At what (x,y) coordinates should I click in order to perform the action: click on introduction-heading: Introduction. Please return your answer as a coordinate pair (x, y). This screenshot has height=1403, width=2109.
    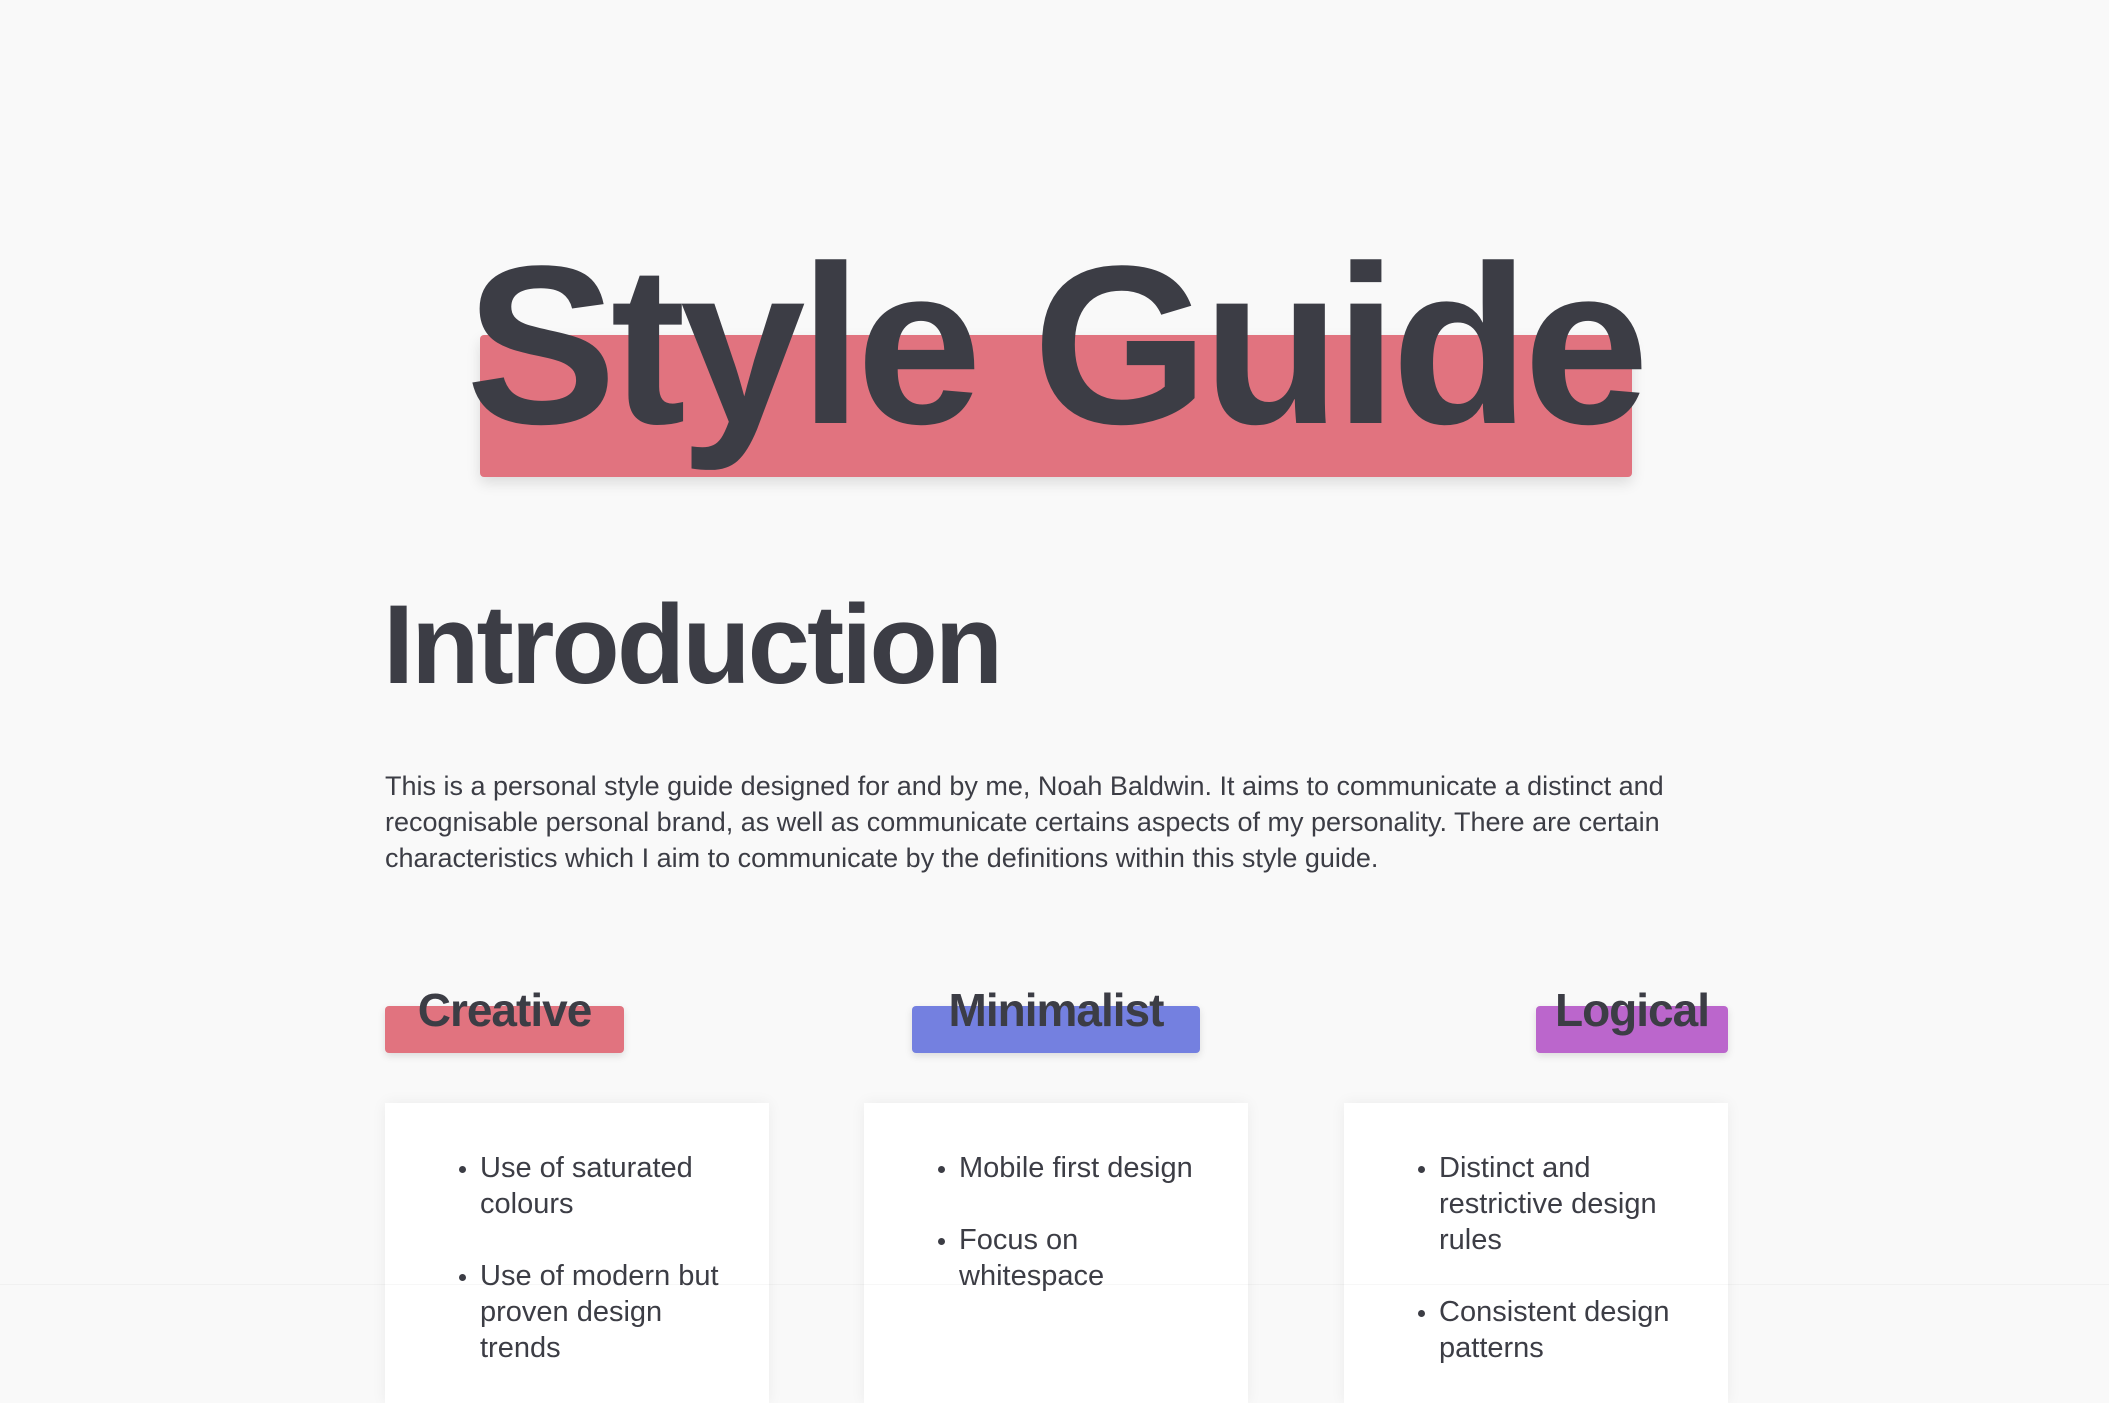
    Looking at the image, I should click on (693, 644).